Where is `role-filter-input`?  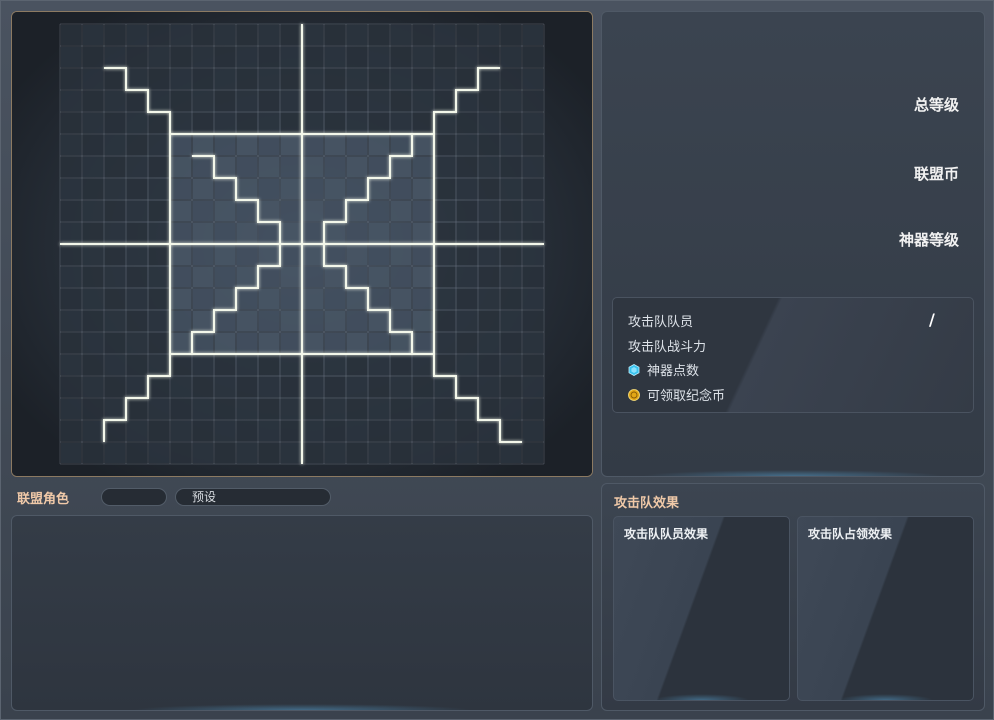
role-filter-input is located at coordinates (134, 497).